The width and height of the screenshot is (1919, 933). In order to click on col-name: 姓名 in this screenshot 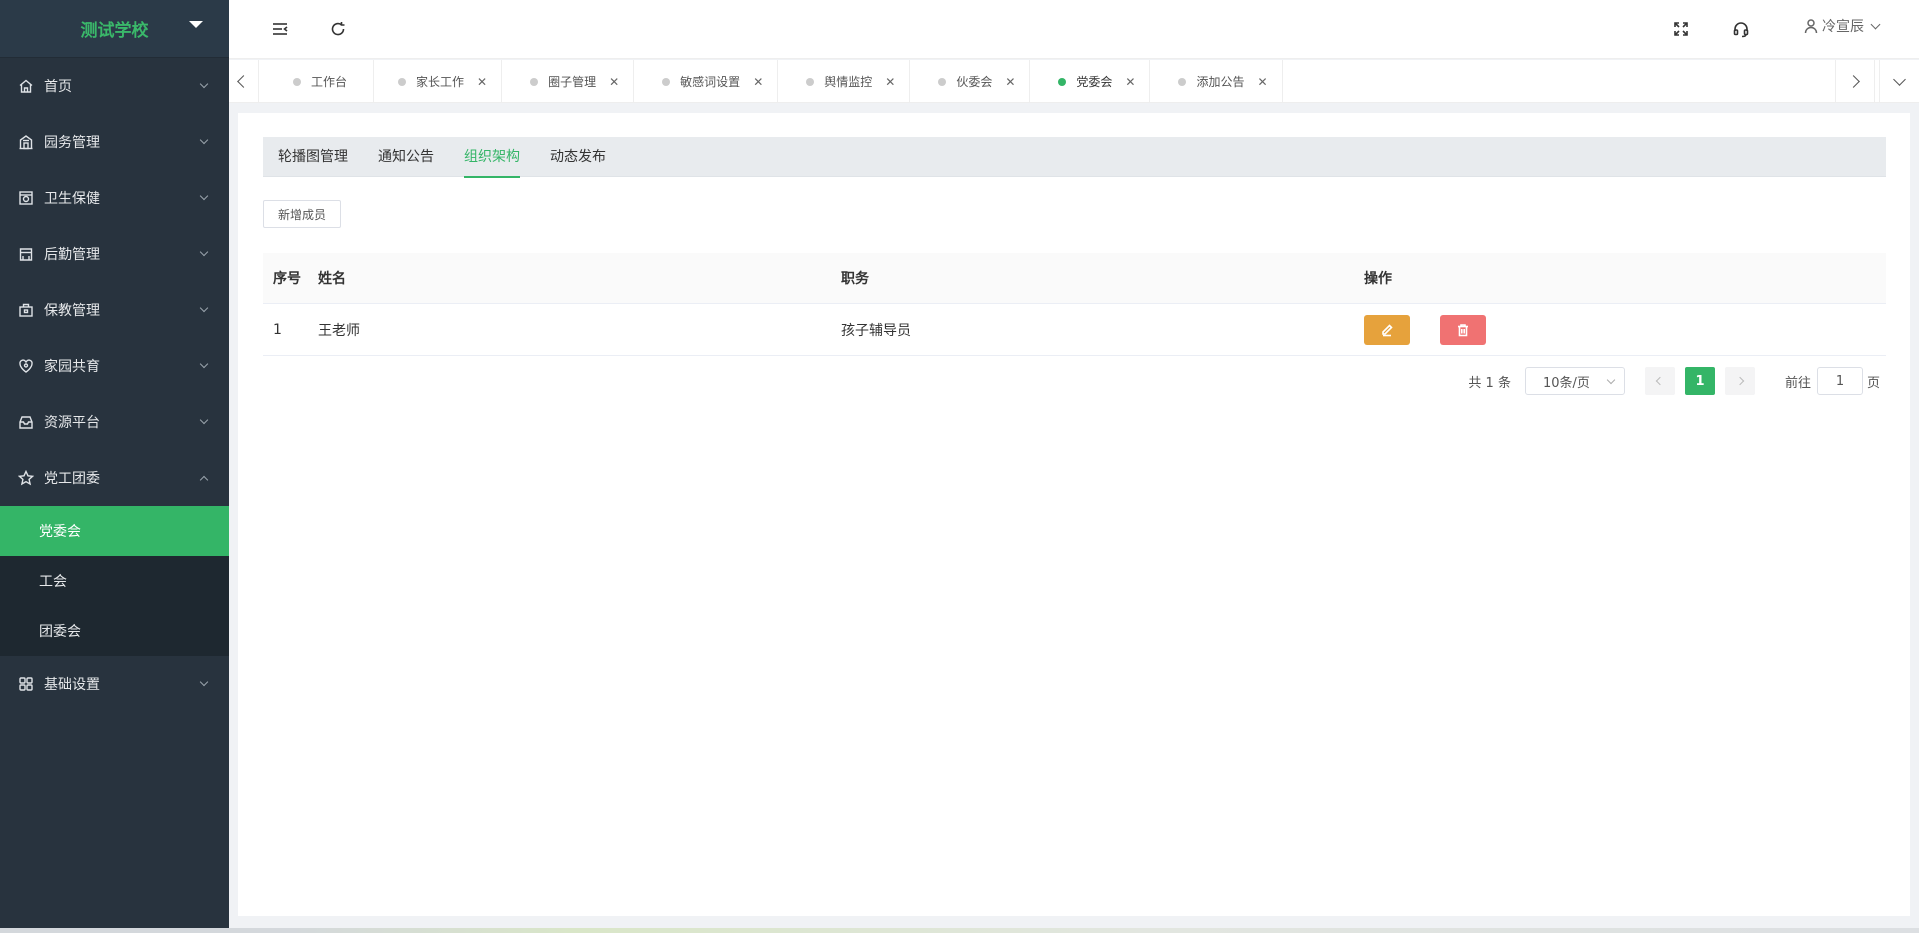, I will do `click(332, 279)`.